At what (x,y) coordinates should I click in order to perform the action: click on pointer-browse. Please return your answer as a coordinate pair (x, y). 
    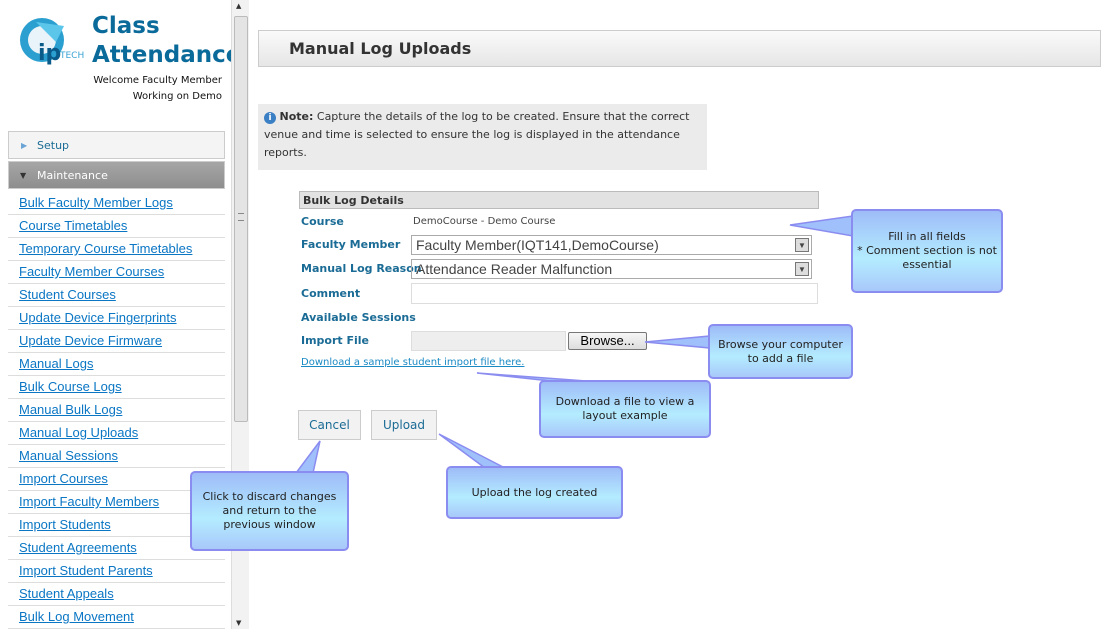
    Looking at the image, I should click on (677, 342).